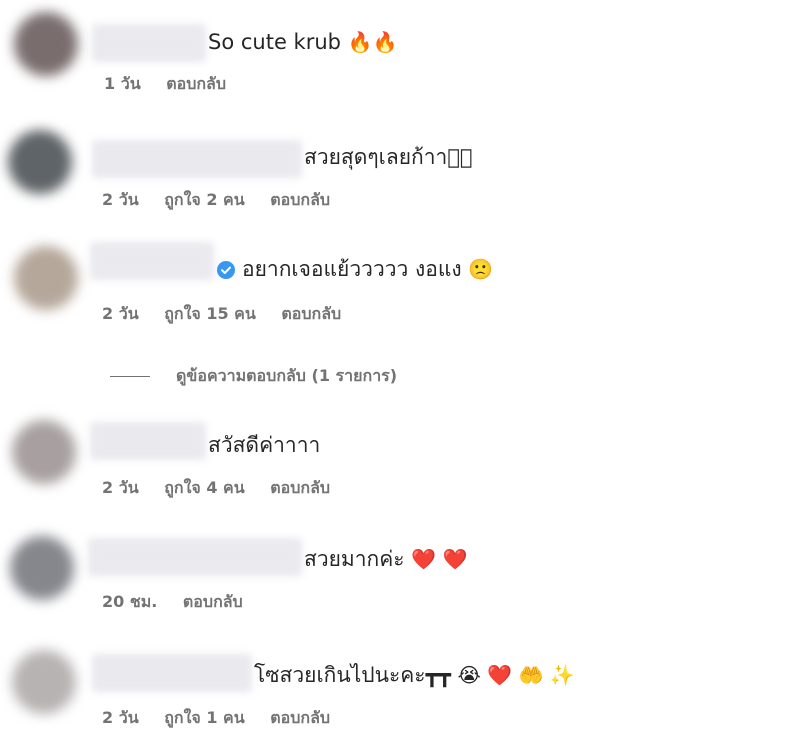 The width and height of the screenshot is (800, 755). What do you see at coordinates (352, 675) in the screenshot?
I see `comment-body: โซสวยเกินไปนะคะ┳┳` at bounding box center [352, 675].